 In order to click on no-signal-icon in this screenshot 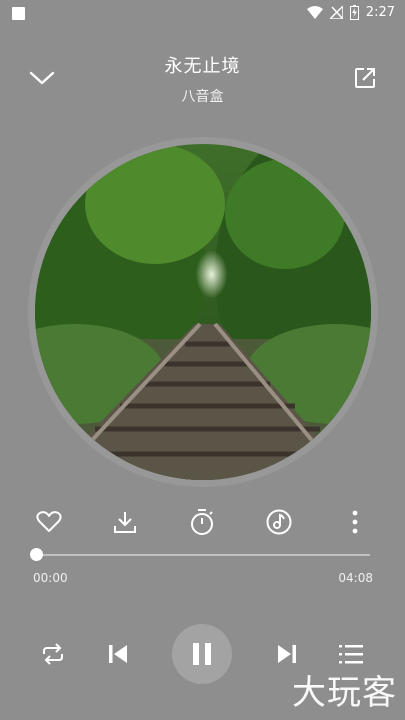, I will do `click(336, 12)`.